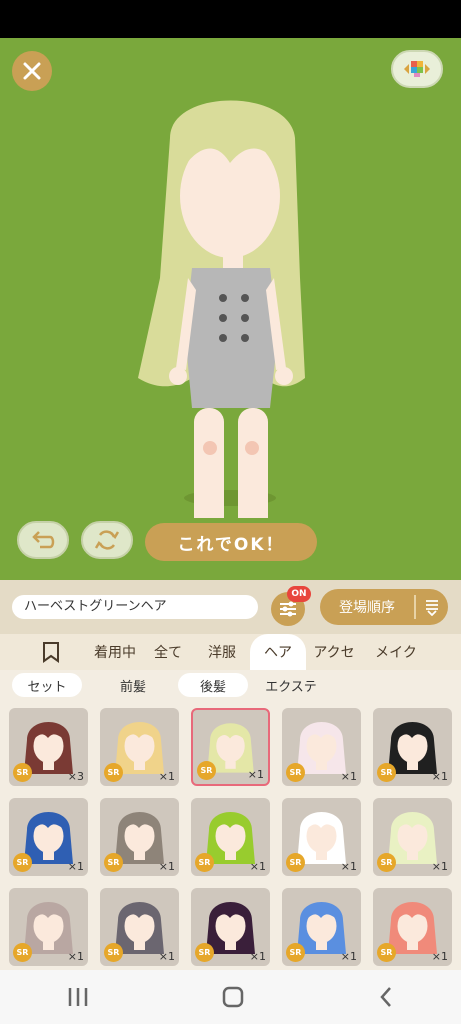 The image size is (461, 1024). What do you see at coordinates (299, 594) in the screenshot?
I see `filter-on-badge: ON` at bounding box center [299, 594].